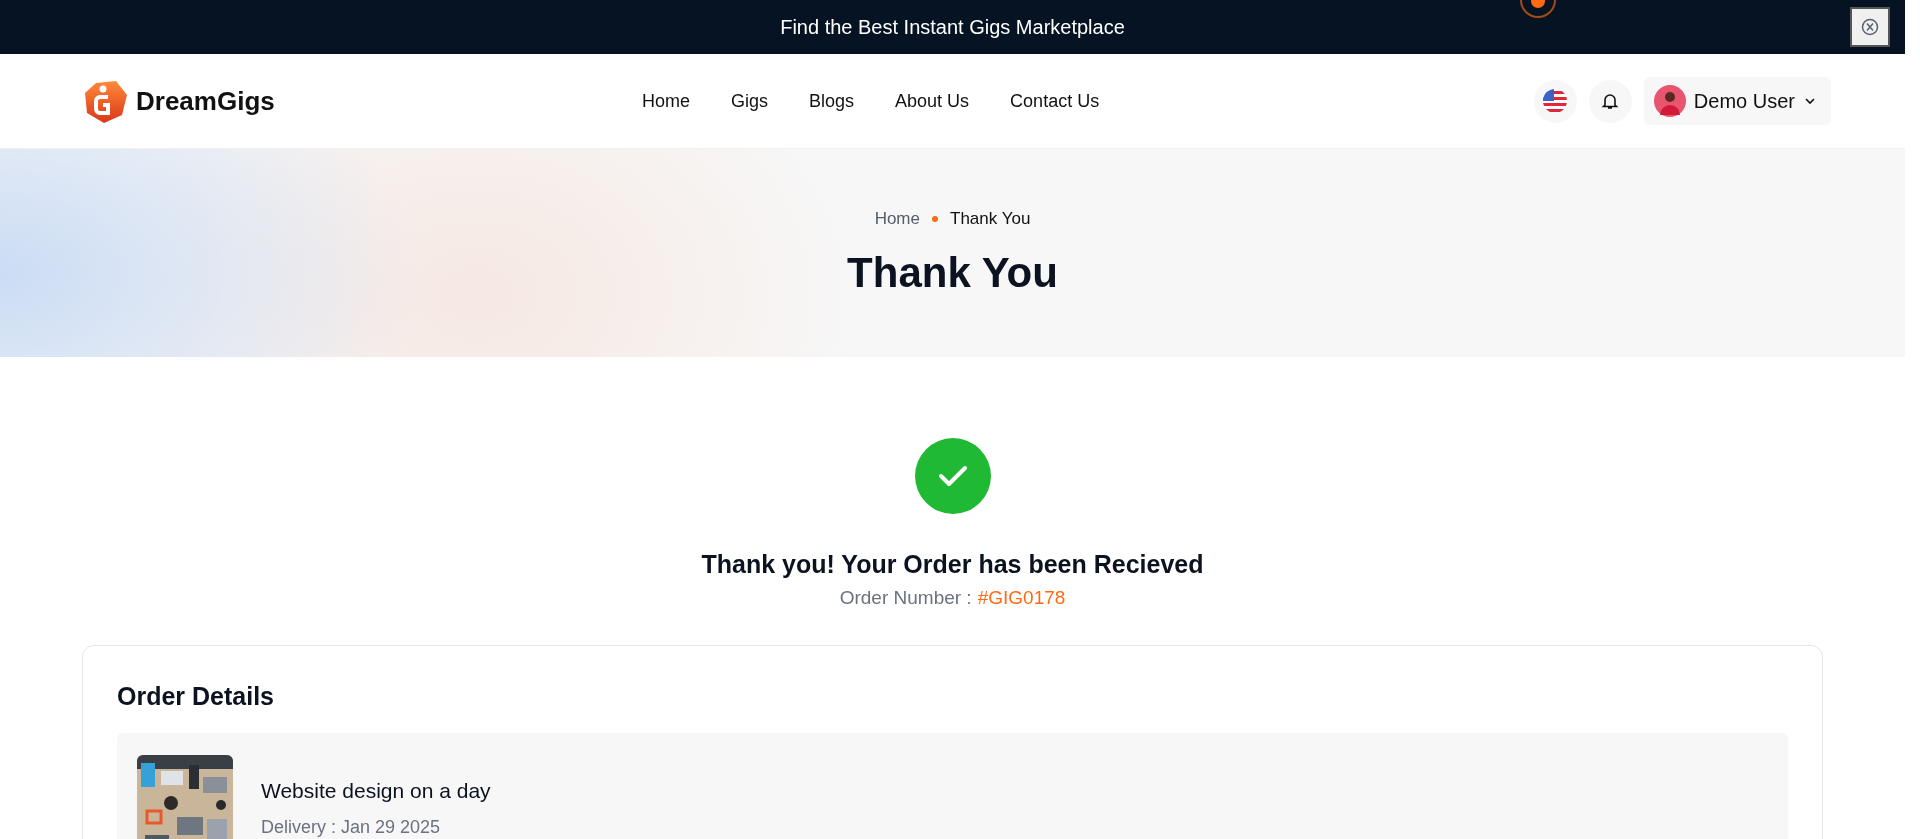  What do you see at coordinates (666, 101) in the screenshot?
I see `nav-link: Home` at bounding box center [666, 101].